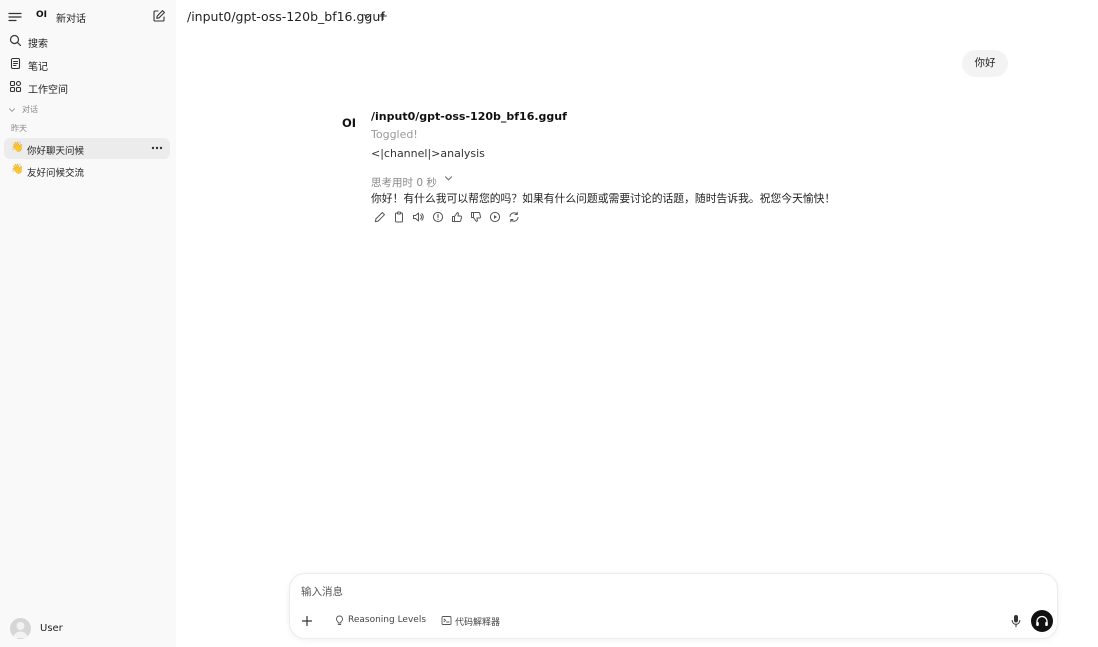 Image resolution: width=1098 pixels, height=647 pixels. What do you see at coordinates (383, 16) in the screenshot?
I see `add-model-button: +` at bounding box center [383, 16].